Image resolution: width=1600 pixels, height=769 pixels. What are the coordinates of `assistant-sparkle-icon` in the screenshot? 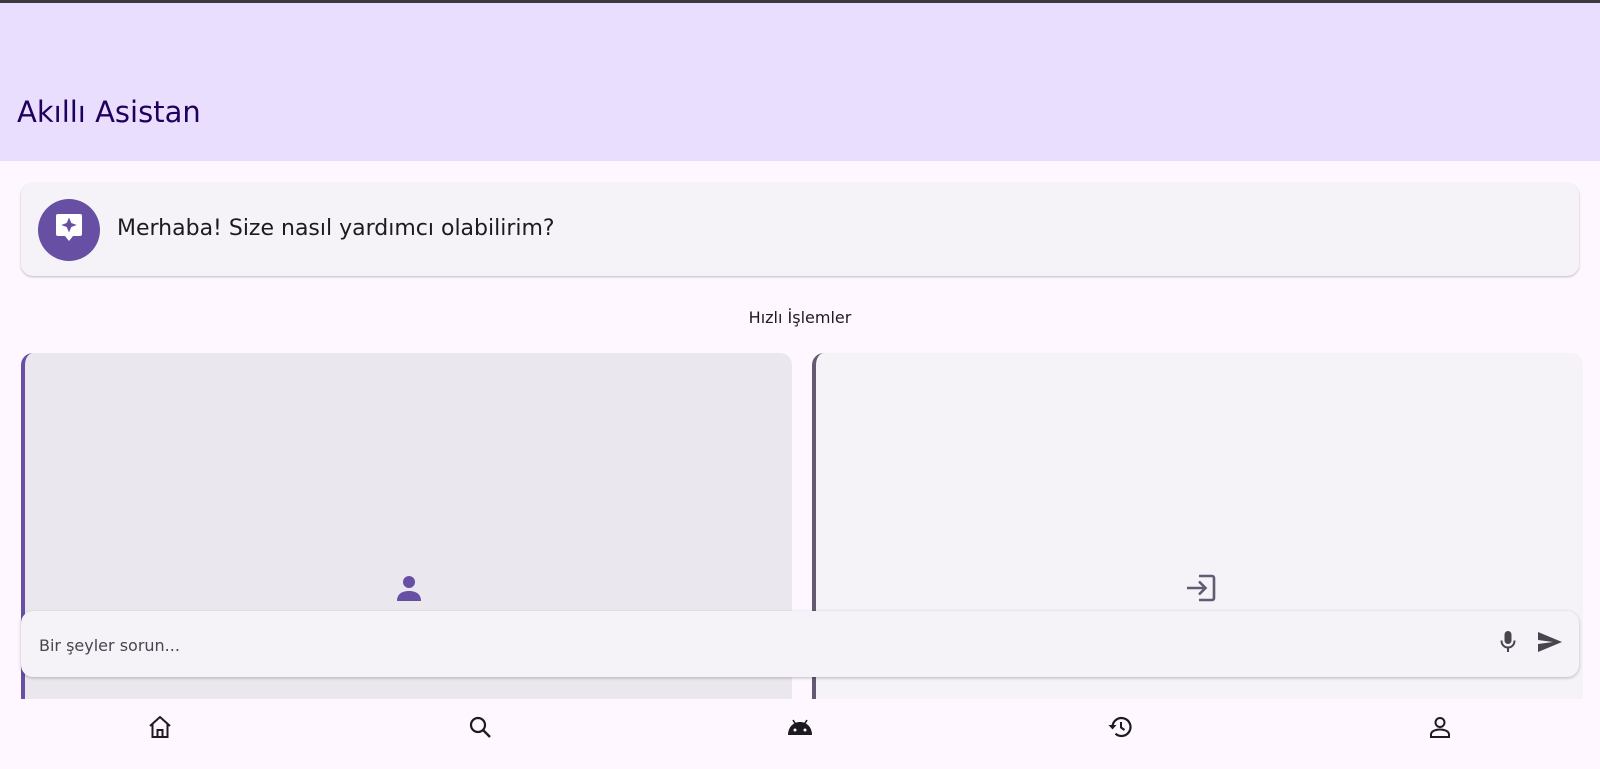 It's located at (69, 230).